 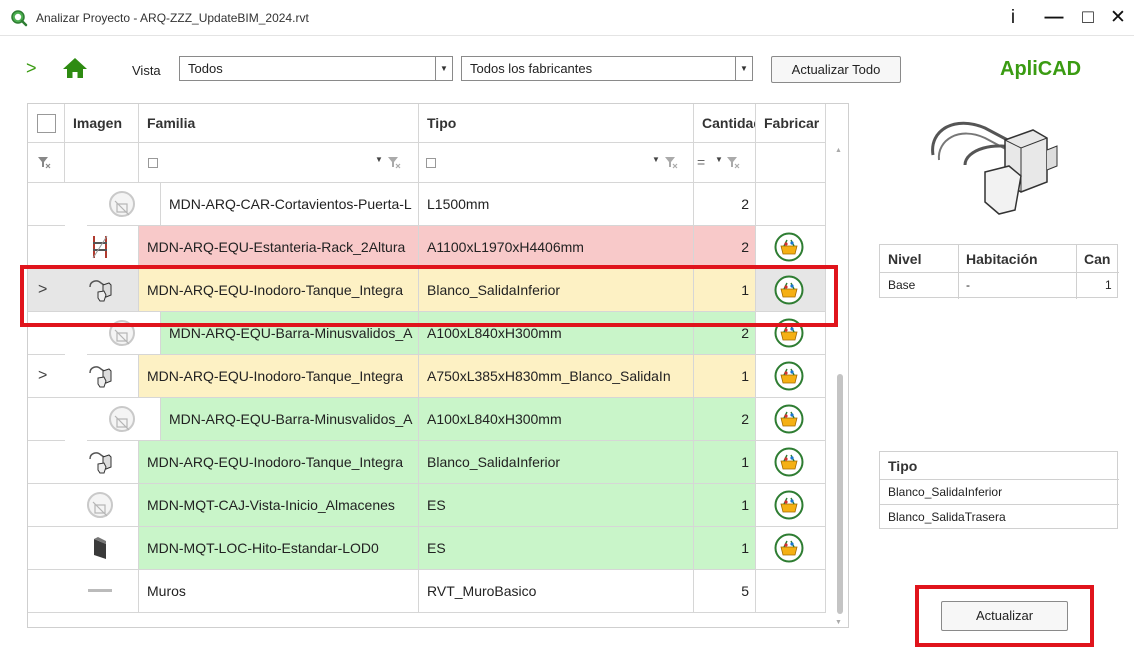 I want to click on room-value: -, so click(x=968, y=285).